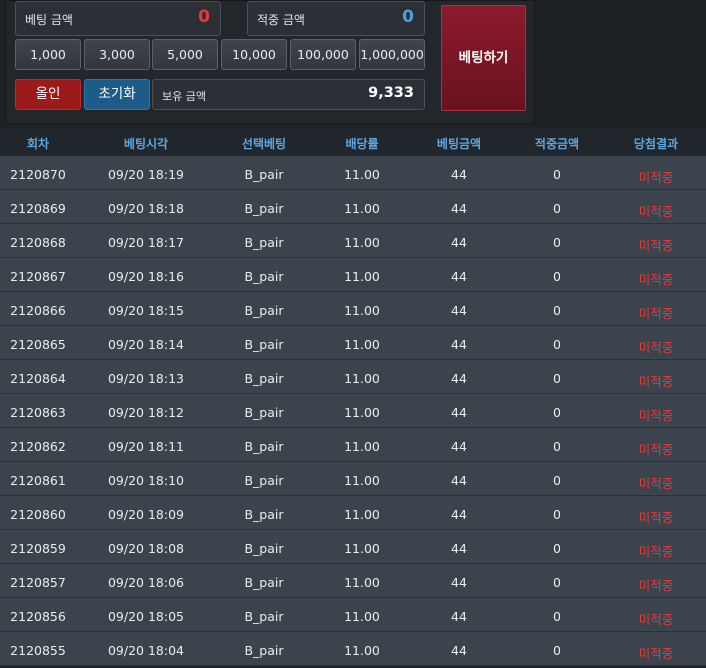 Image resolution: width=706 pixels, height=668 pixels. What do you see at coordinates (353, 377) in the screenshot?
I see `table-row: 2120864 09/20 18:13 B_pair 11.00 44 0 미적중` at bounding box center [353, 377].